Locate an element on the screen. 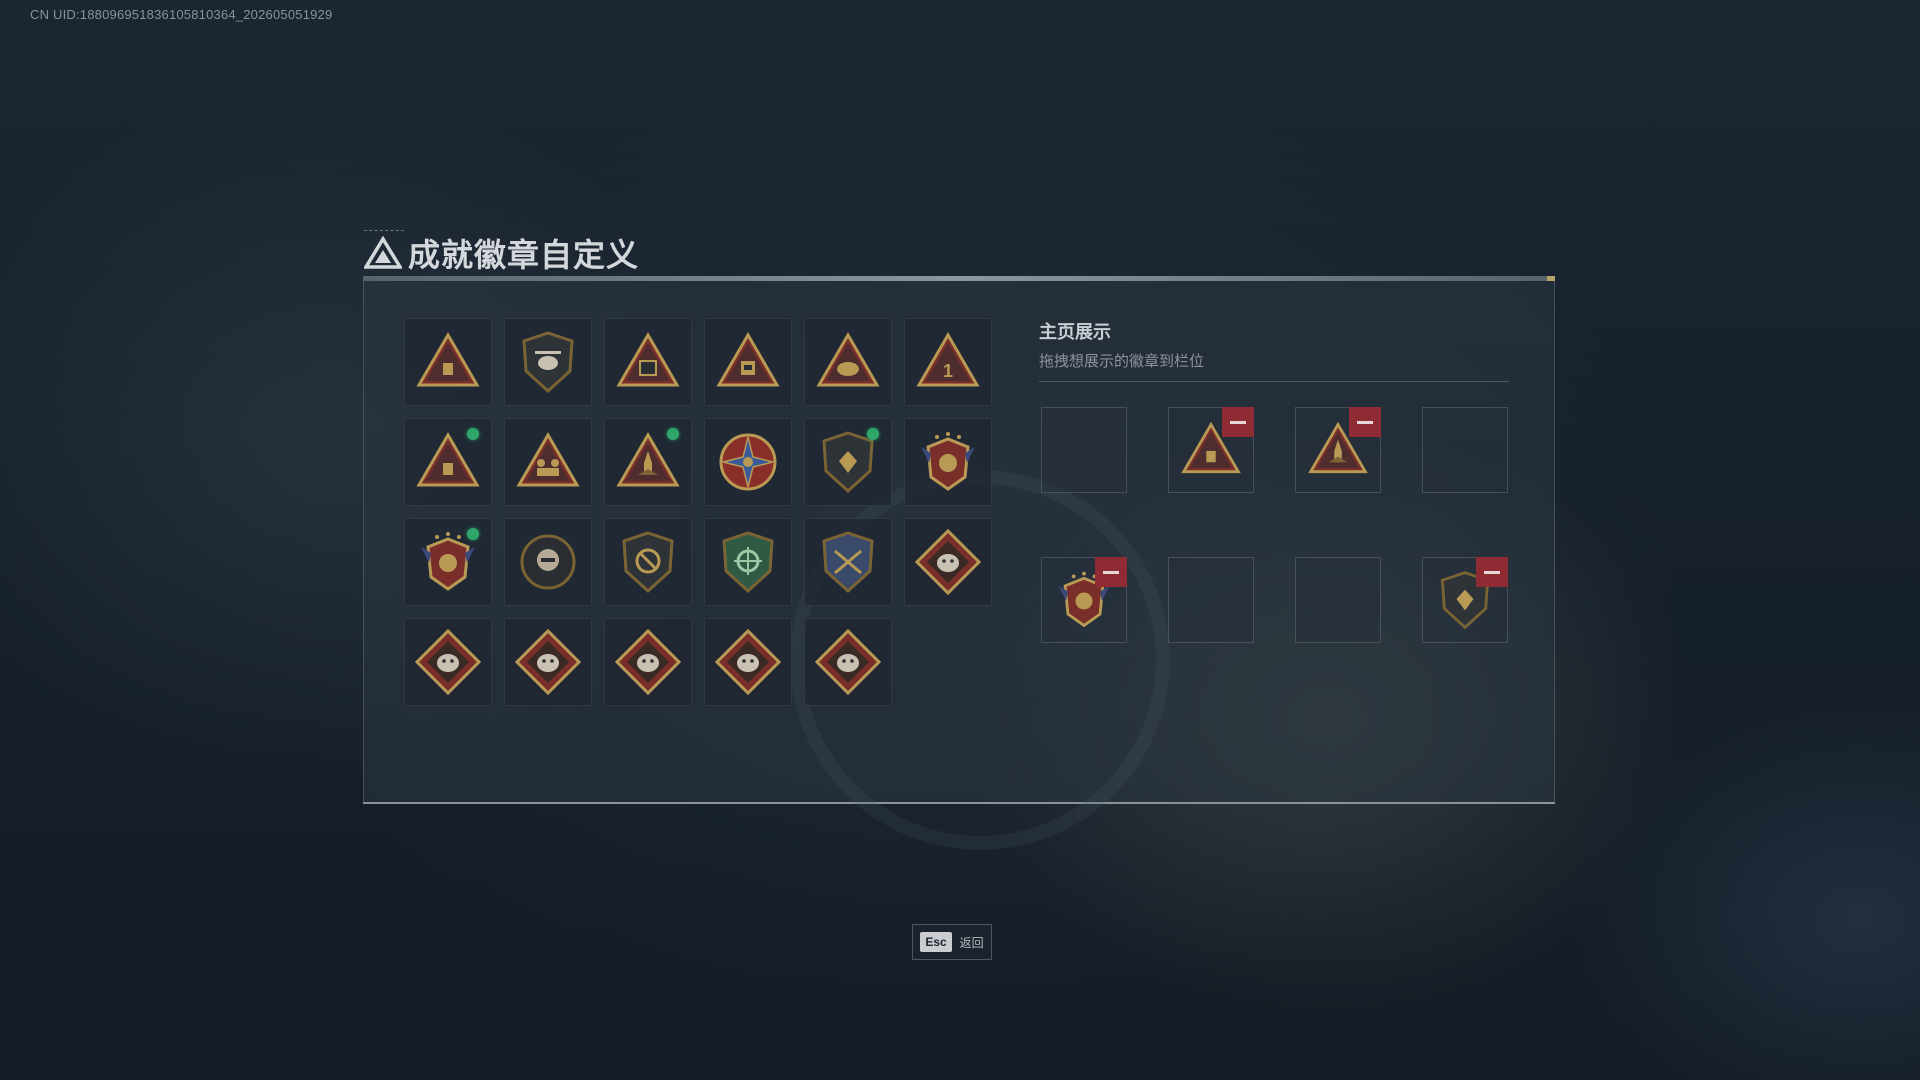 This screenshot has width=1920, height=1080. showcase-title: 主页展示 is located at coordinates (1075, 332).